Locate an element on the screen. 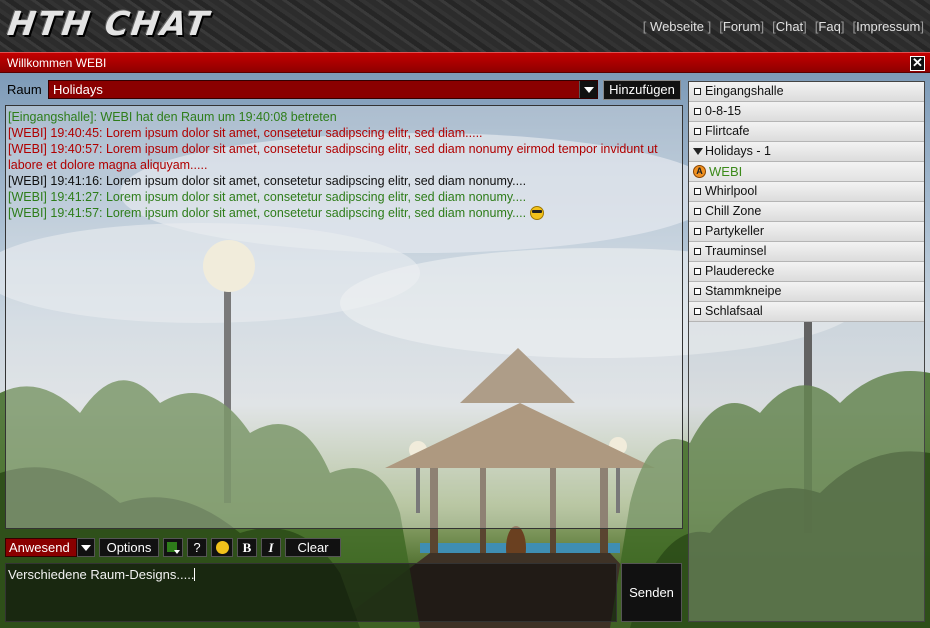  room-list-item: Eingangshalle is located at coordinates (806, 92).